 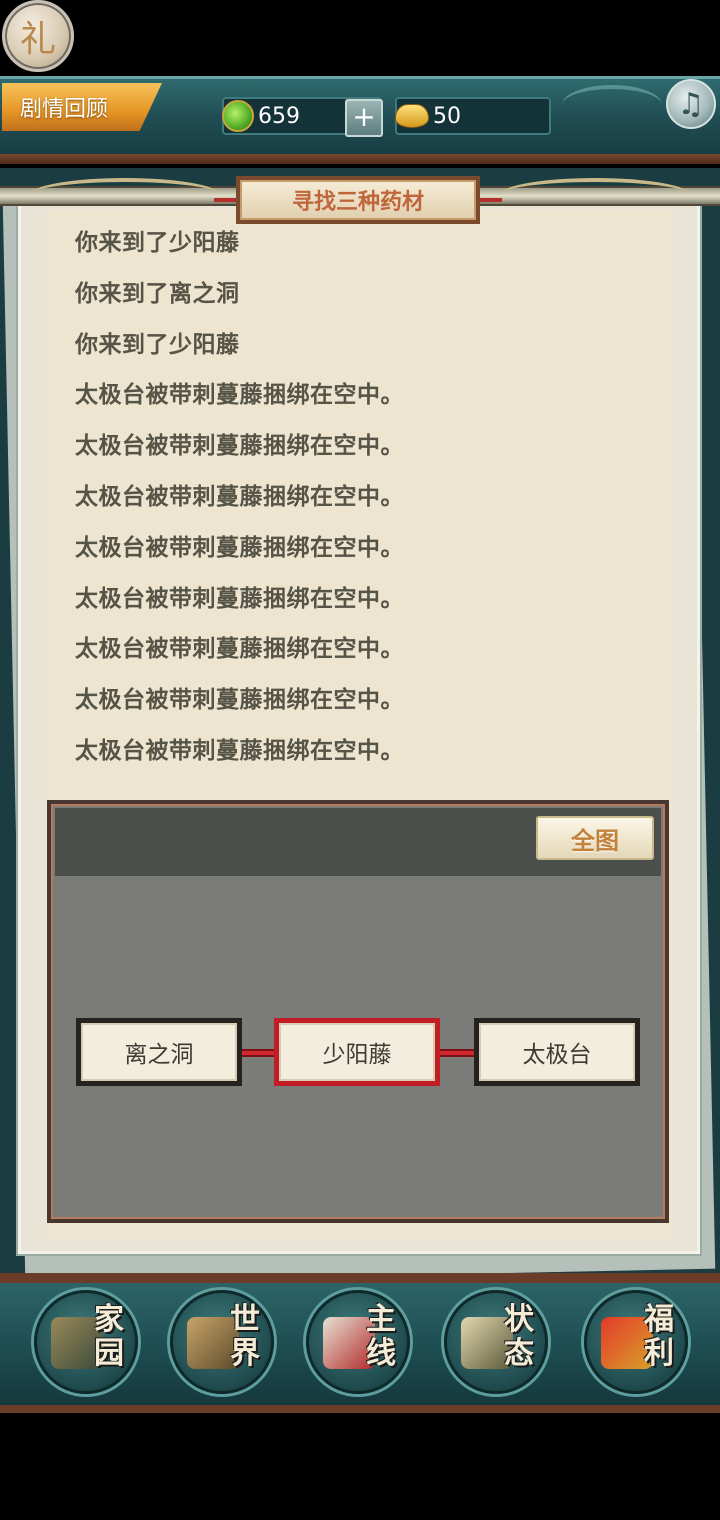 I want to click on quest-title: 寻找三种药材, so click(x=358, y=200).